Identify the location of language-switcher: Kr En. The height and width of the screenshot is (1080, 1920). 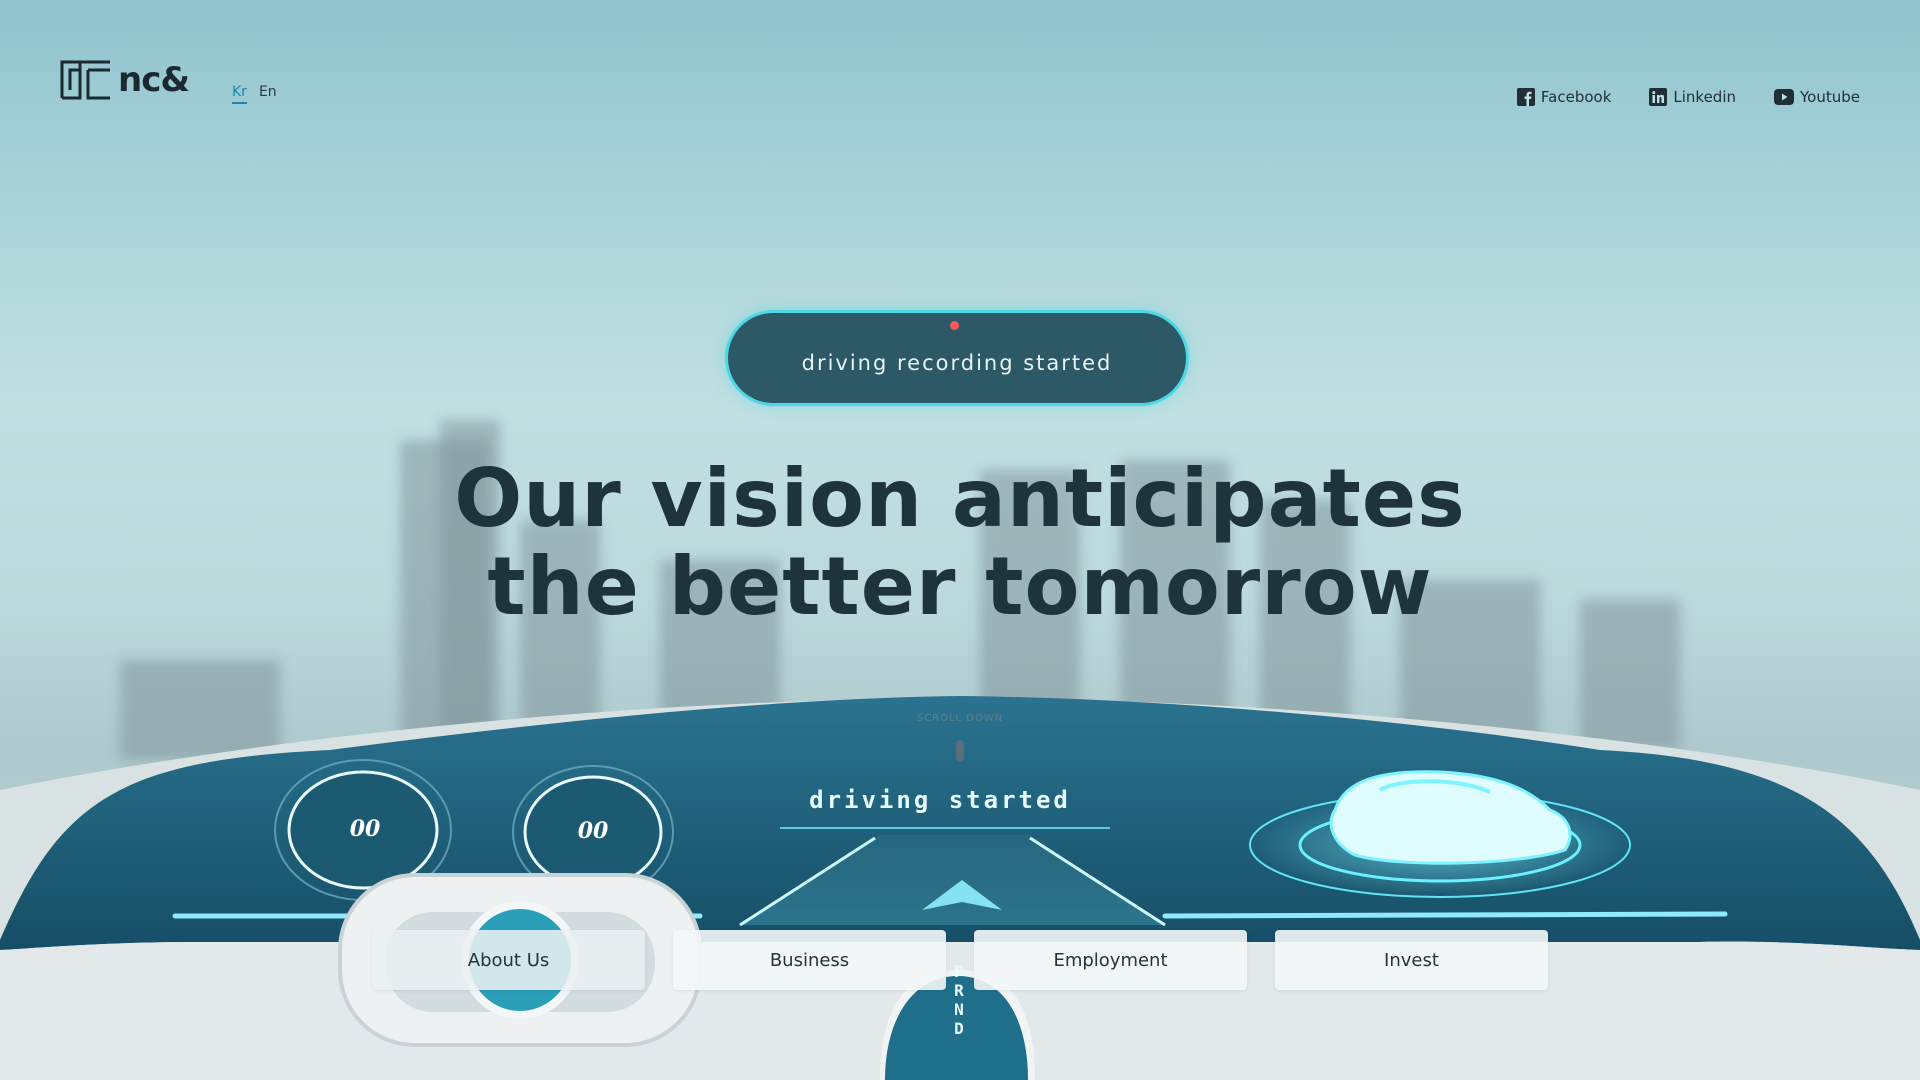
(254, 94).